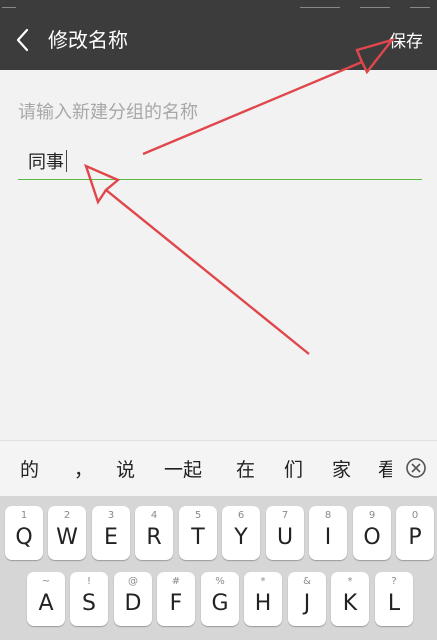 The width and height of the screenshot is (437, 640). I want to click on key-label: T, so click(198, 537).